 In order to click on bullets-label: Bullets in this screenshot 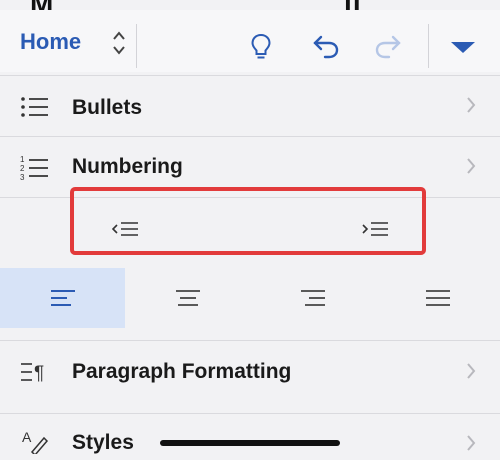, I will do `click(107, 107)`.